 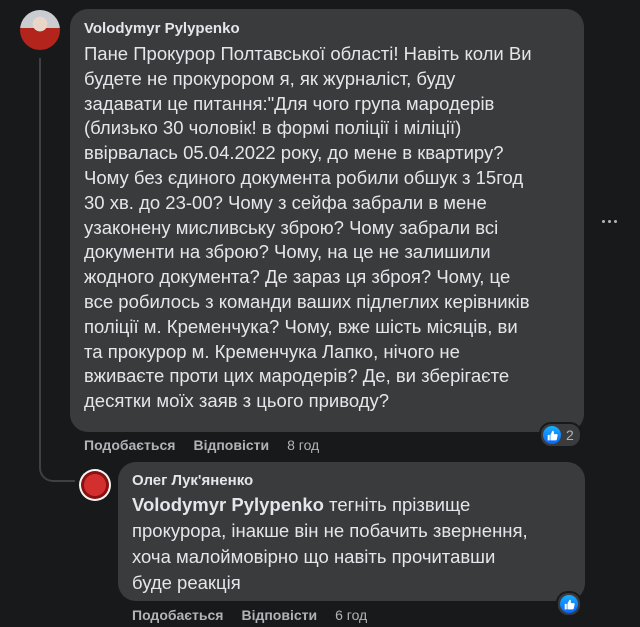 What do you see at coordinates (228, 504) in the screenshot?
I see `mention-link: Volodymyr Pylypenko` at bounding box center [228, 504].